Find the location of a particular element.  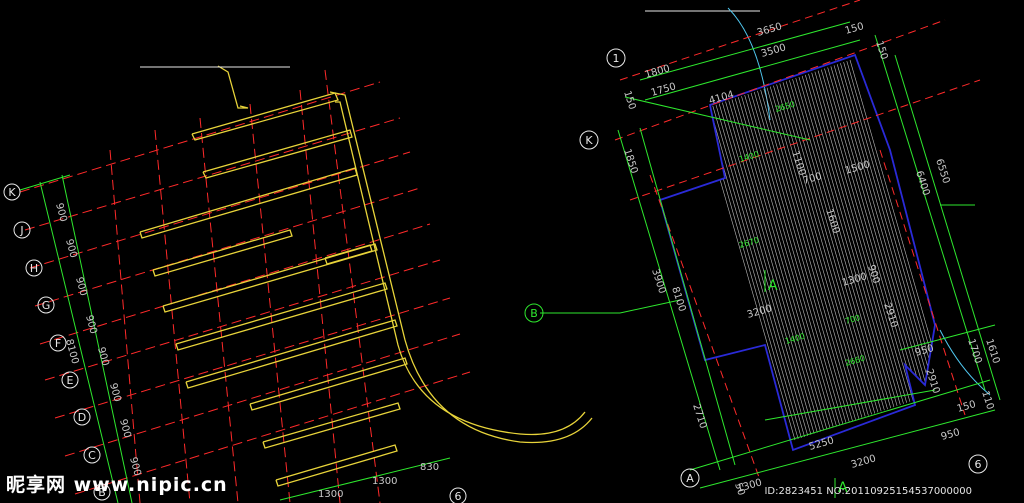

dim-4104: 4104 is located at coordinates (721, 98).